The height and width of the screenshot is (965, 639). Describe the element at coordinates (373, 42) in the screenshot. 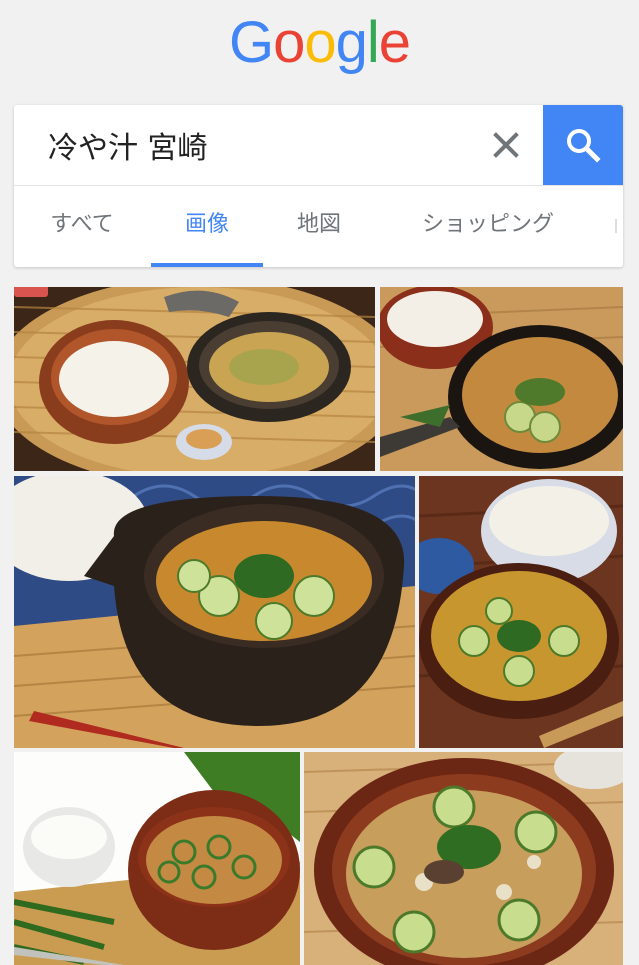

I see `logo-letter: l` at that location.